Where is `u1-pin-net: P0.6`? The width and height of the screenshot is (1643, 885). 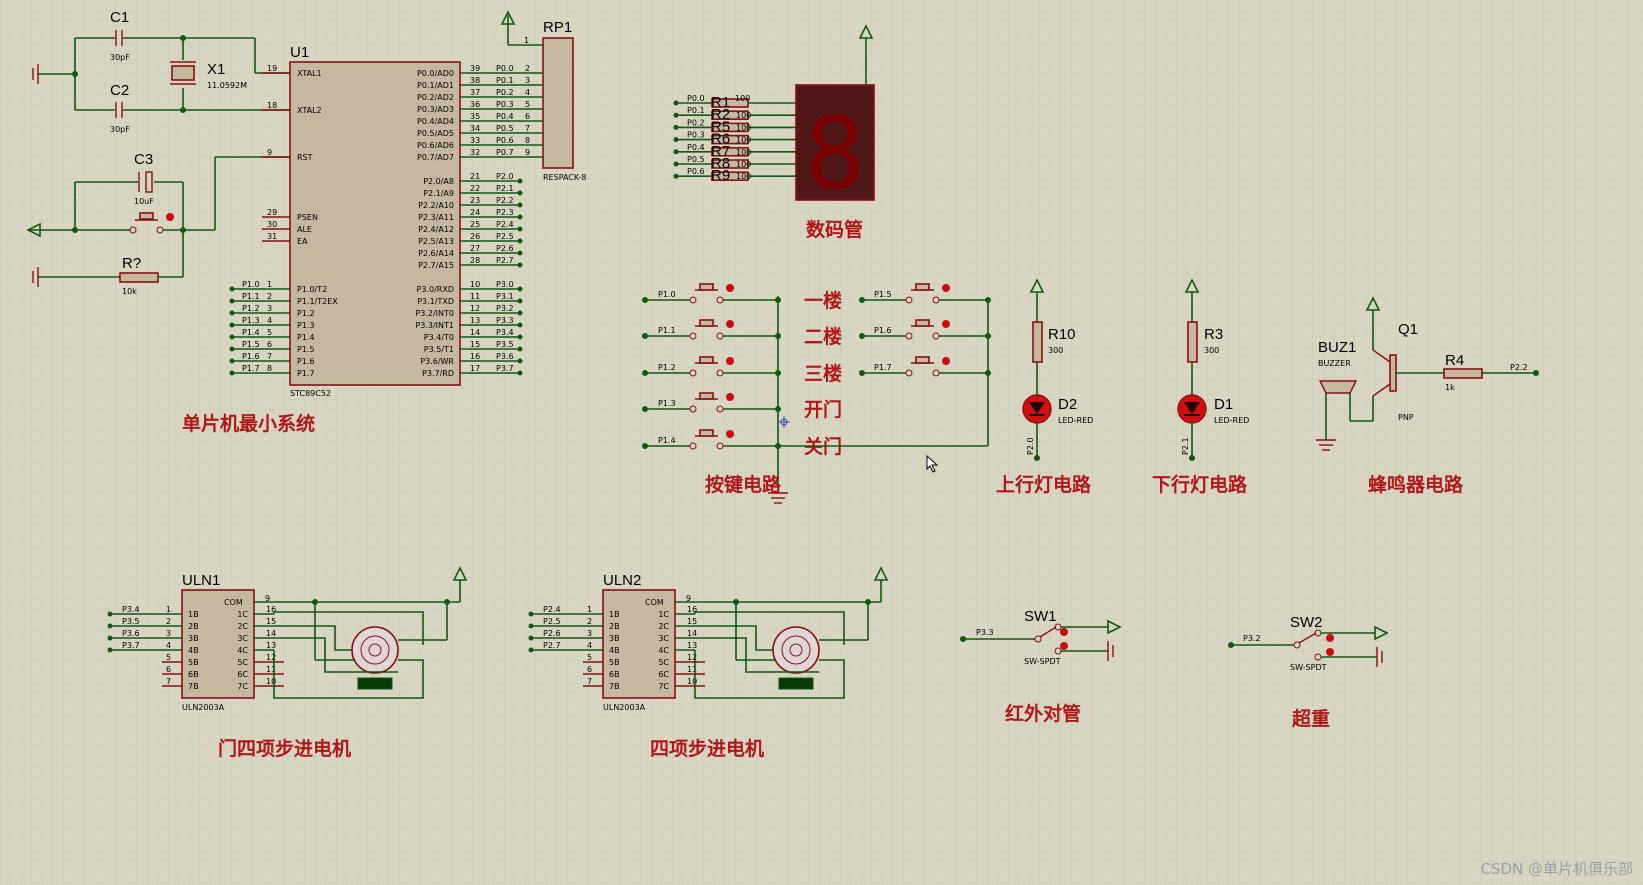
u1-pin-net: P0.6 is located at coordinates (505, 140).